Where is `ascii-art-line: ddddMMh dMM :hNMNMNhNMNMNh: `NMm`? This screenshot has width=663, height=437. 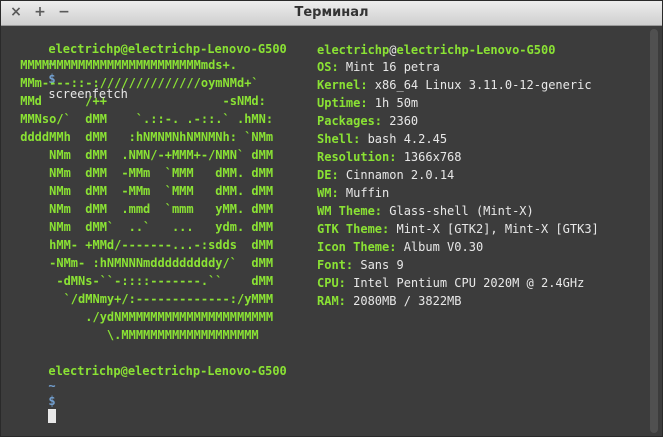
ascii-art-line: ddddMMh dMM :hNMNMNhNMNMNh: `NMm is located at coordinates (143, 137).